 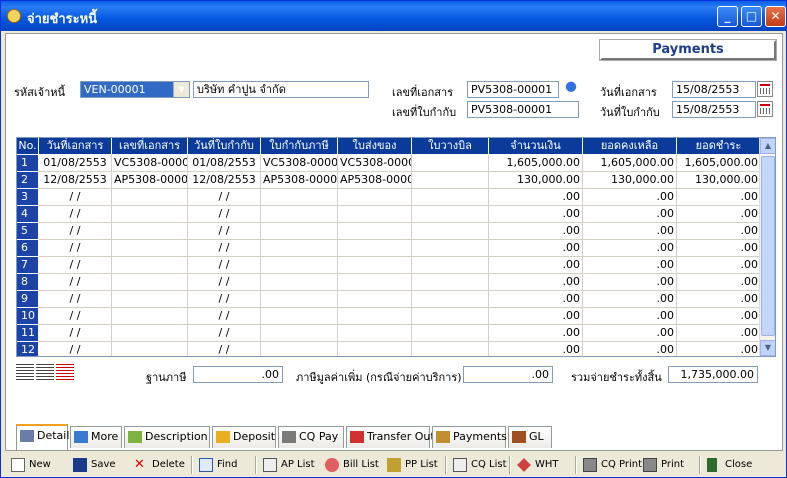 I want to click on tab-detail: Detail, so click(x=42, y=437).